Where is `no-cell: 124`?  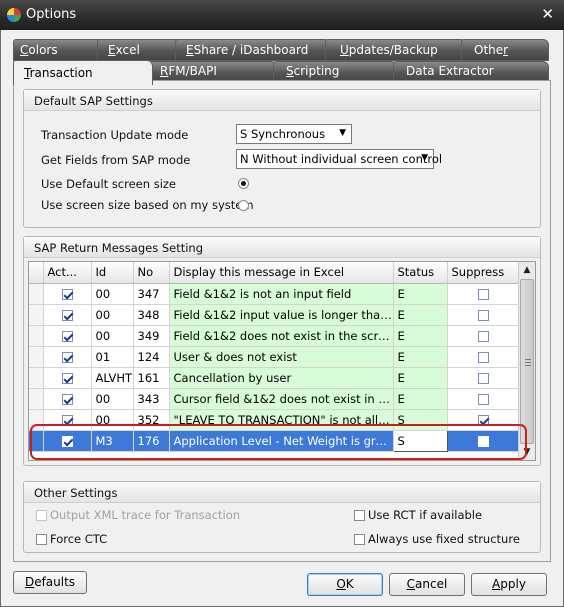 no-cell: 124 is located at coordinates (151, 357).